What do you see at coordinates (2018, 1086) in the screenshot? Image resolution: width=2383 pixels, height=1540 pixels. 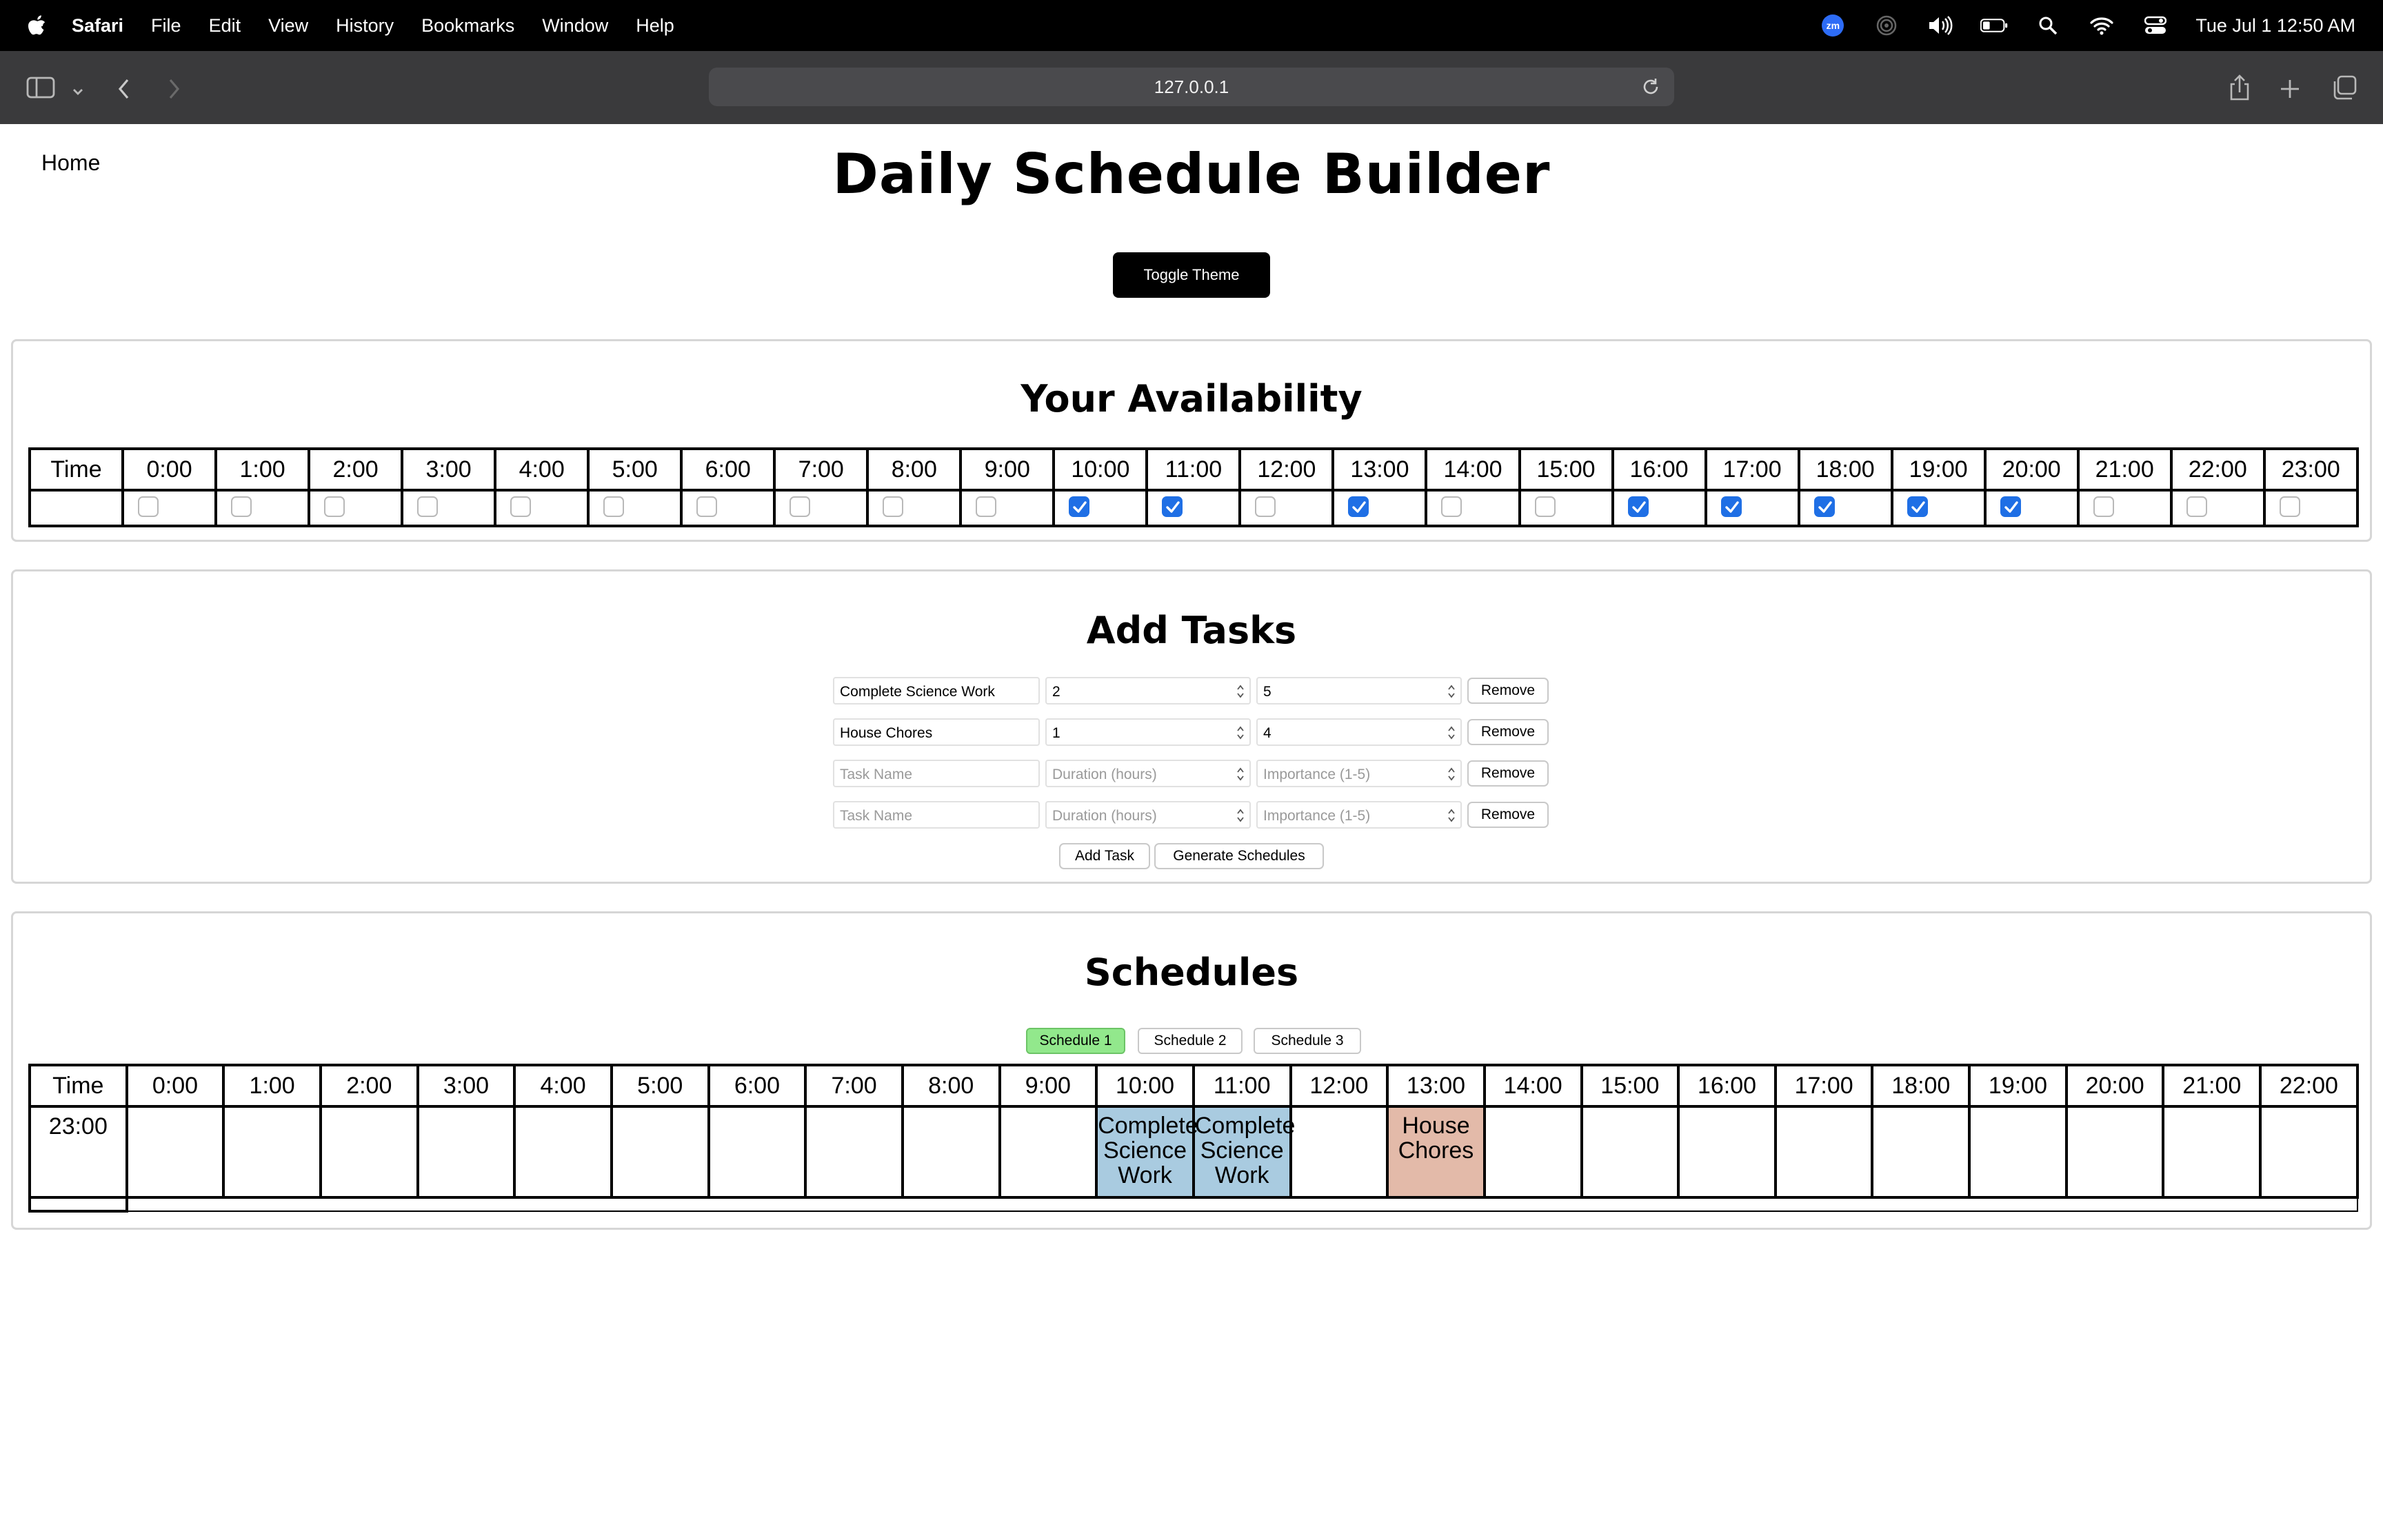 I see `schedule-hour-header: 19:00` at bounding box center [2018, 1086].